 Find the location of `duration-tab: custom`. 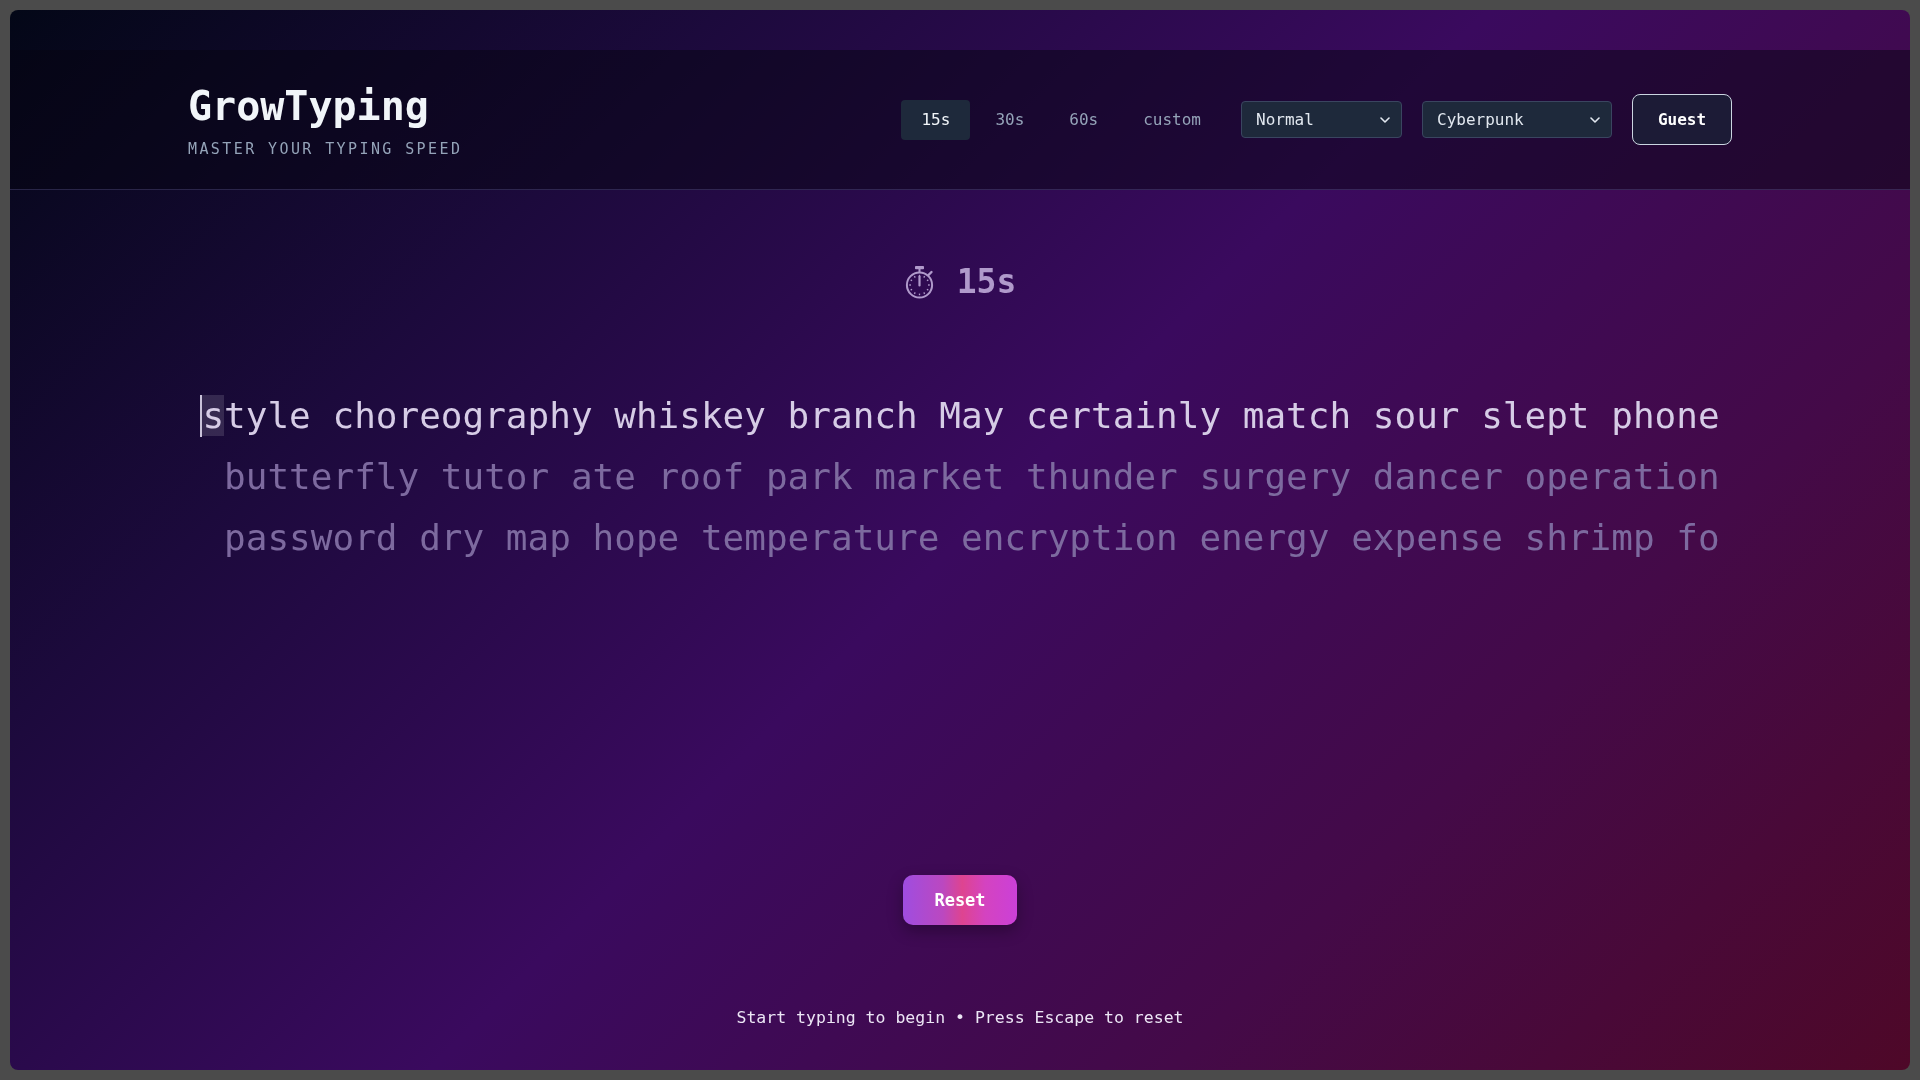

duration-tab: custom is located at coordinates (1172, 119).